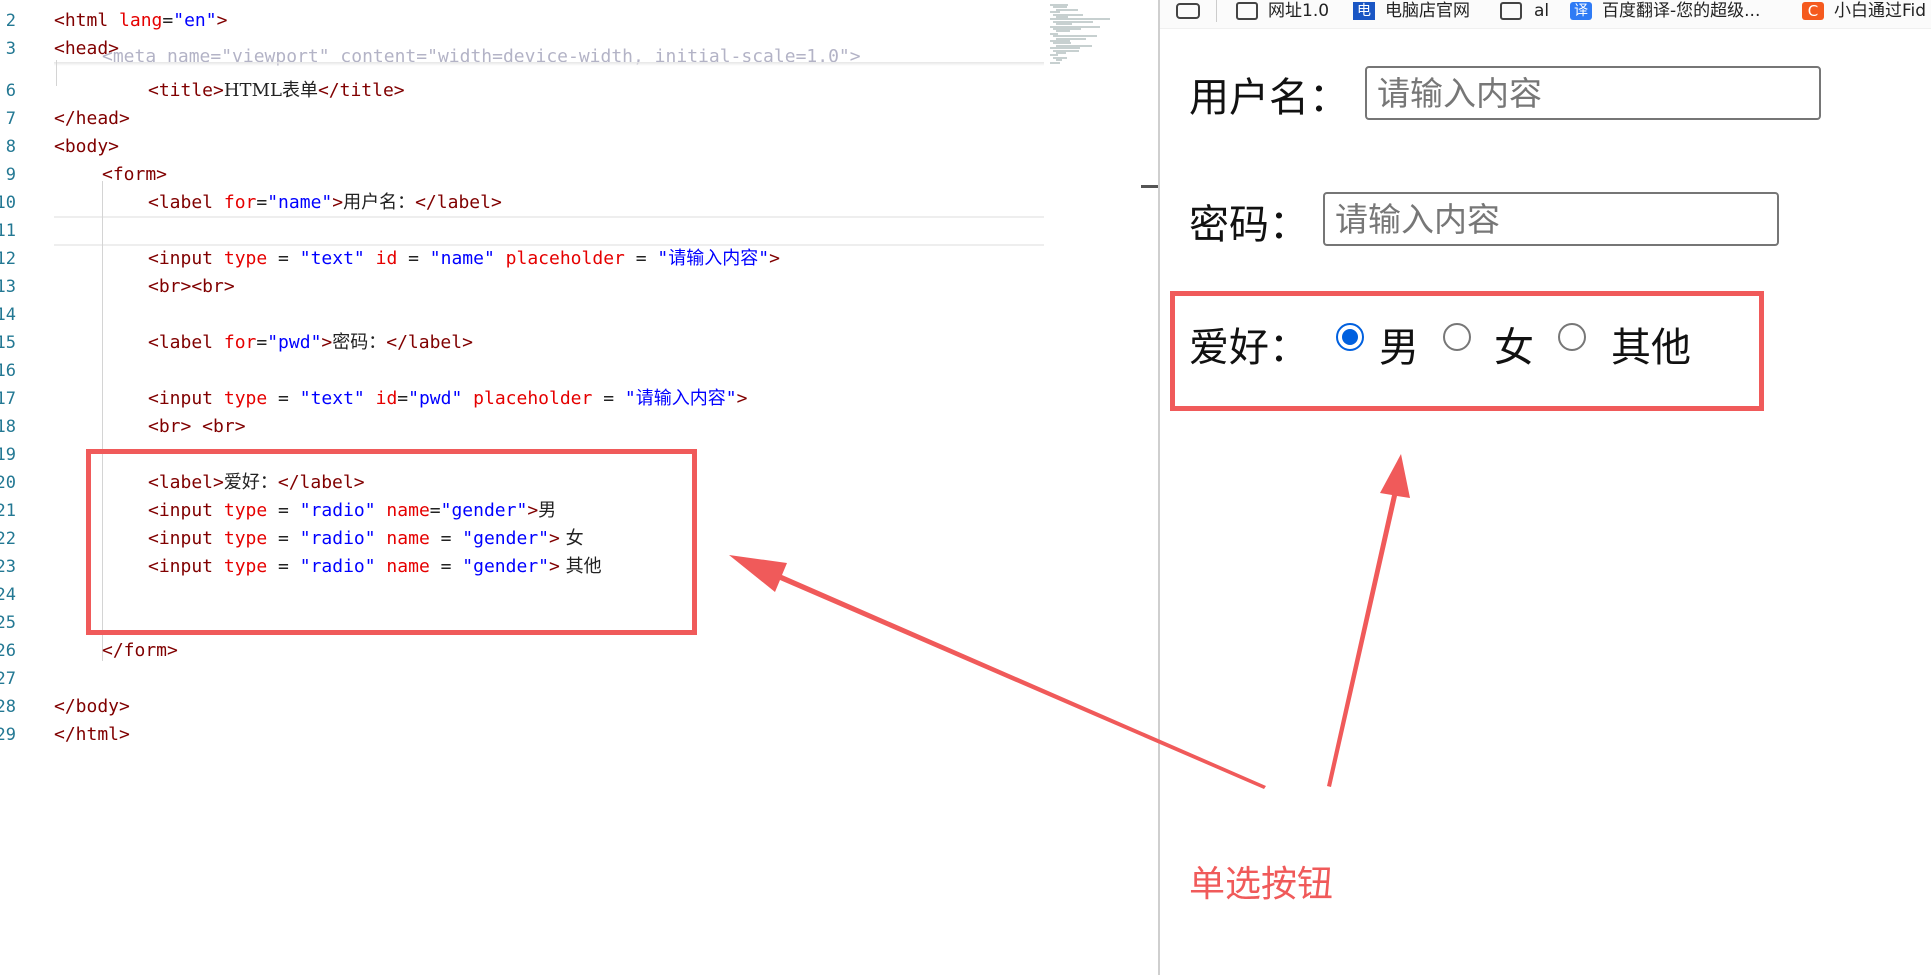 This screenshot has height=975, width=1931. I want to click on annotation-arrows, so click(1069, 621).